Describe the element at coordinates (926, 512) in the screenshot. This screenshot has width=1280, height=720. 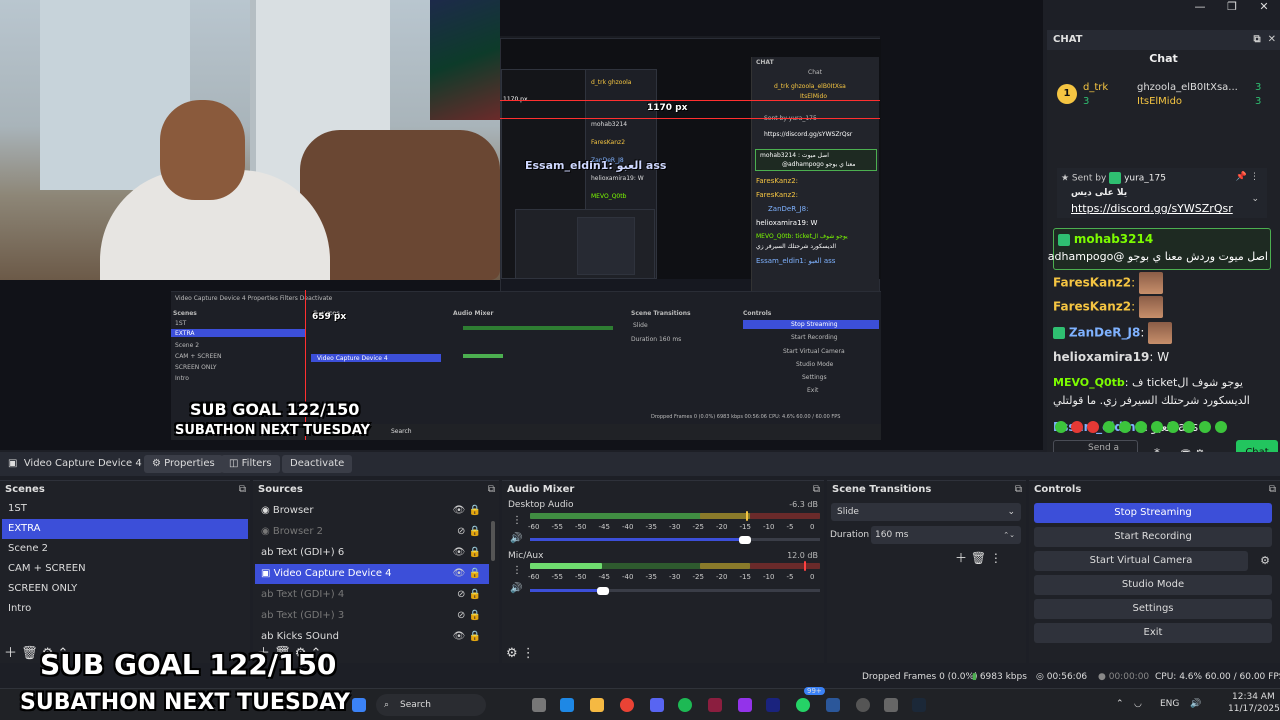
I see `transition-select: Slide ⌄` at that location.